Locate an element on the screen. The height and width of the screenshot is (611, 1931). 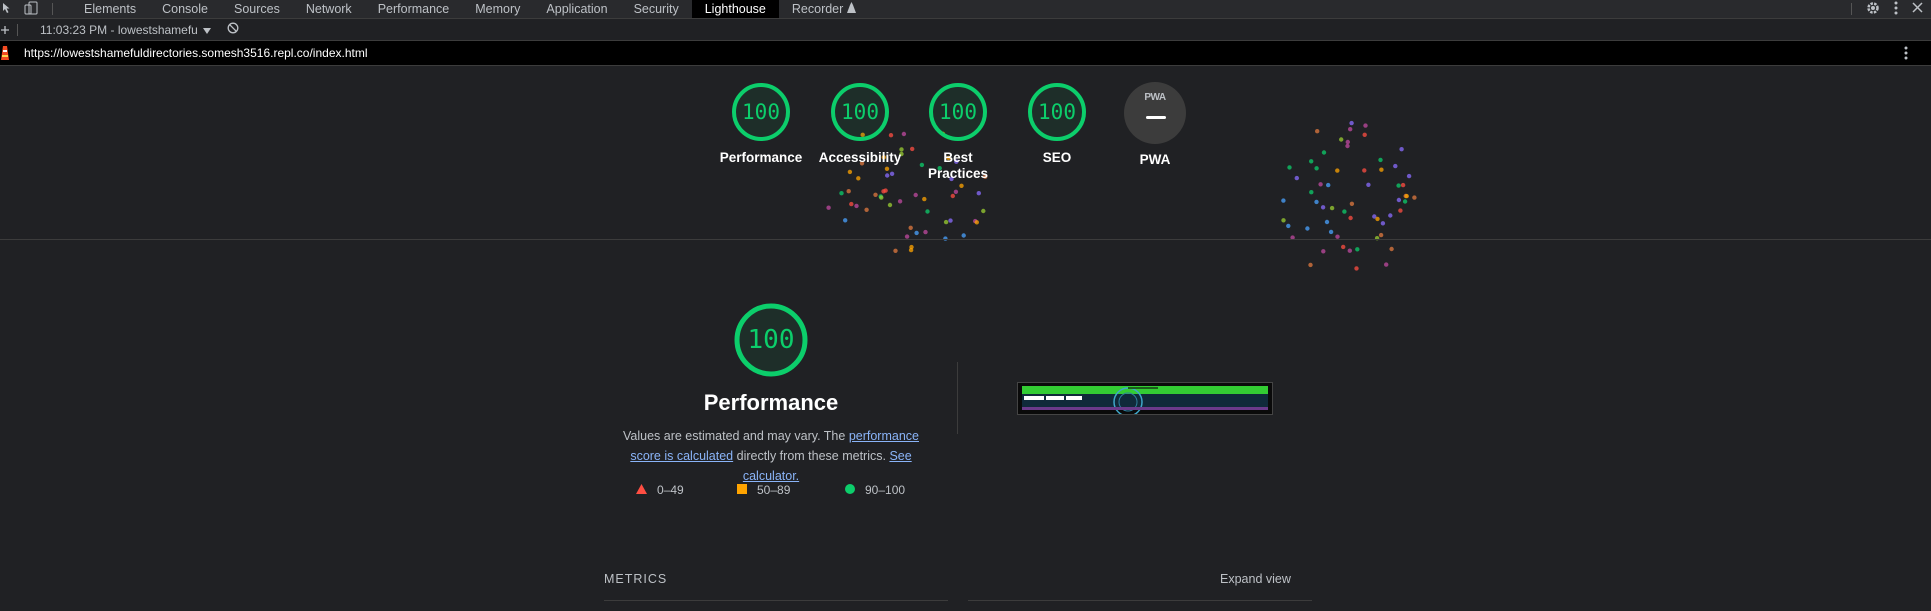
tab-recorder: Recorder is located at coordinates (824, 9).